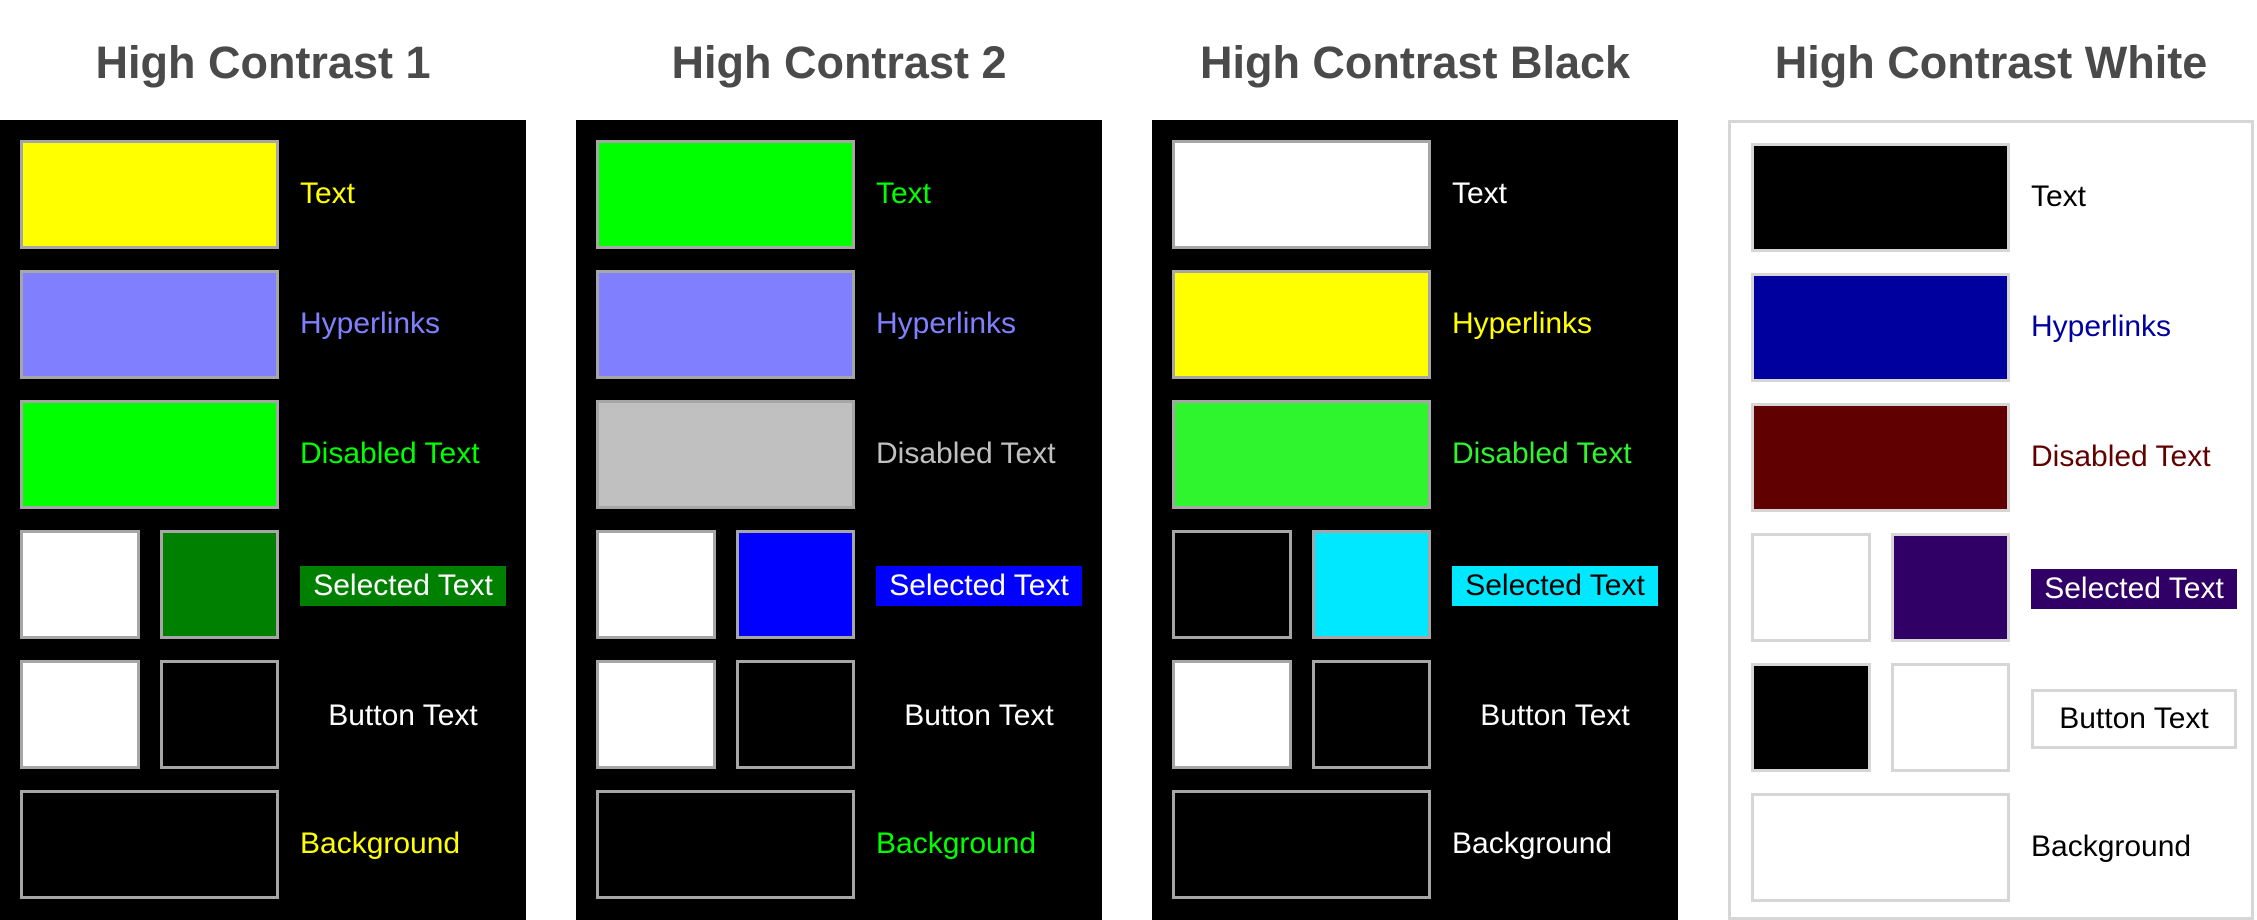  I want to click on theme-title: High Contrast 2, so click(839, 62).